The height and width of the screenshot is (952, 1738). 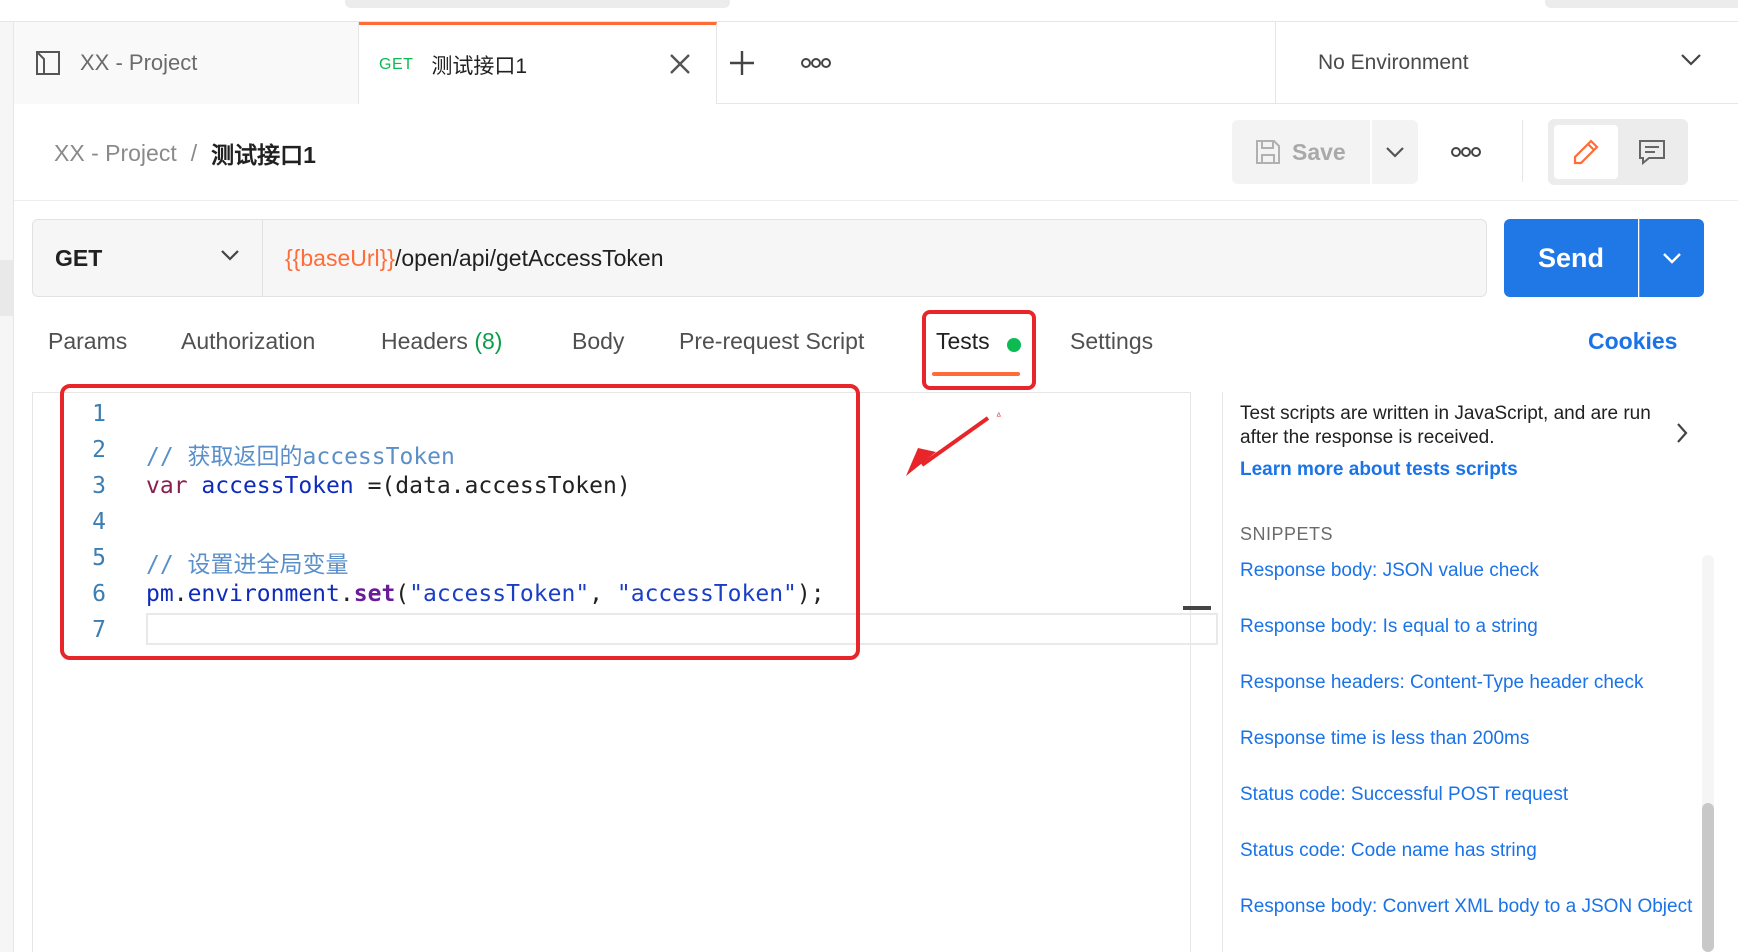 I want to click on tab-authorization: Authorization, so click(x=248, y=341).